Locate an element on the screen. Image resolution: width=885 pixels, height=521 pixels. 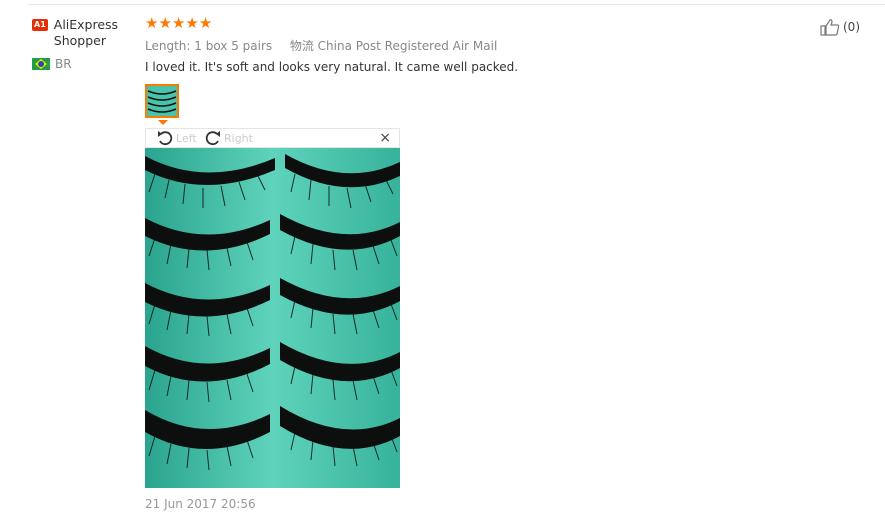
logistics-label: 物流 is located at coordinates (301, 46).